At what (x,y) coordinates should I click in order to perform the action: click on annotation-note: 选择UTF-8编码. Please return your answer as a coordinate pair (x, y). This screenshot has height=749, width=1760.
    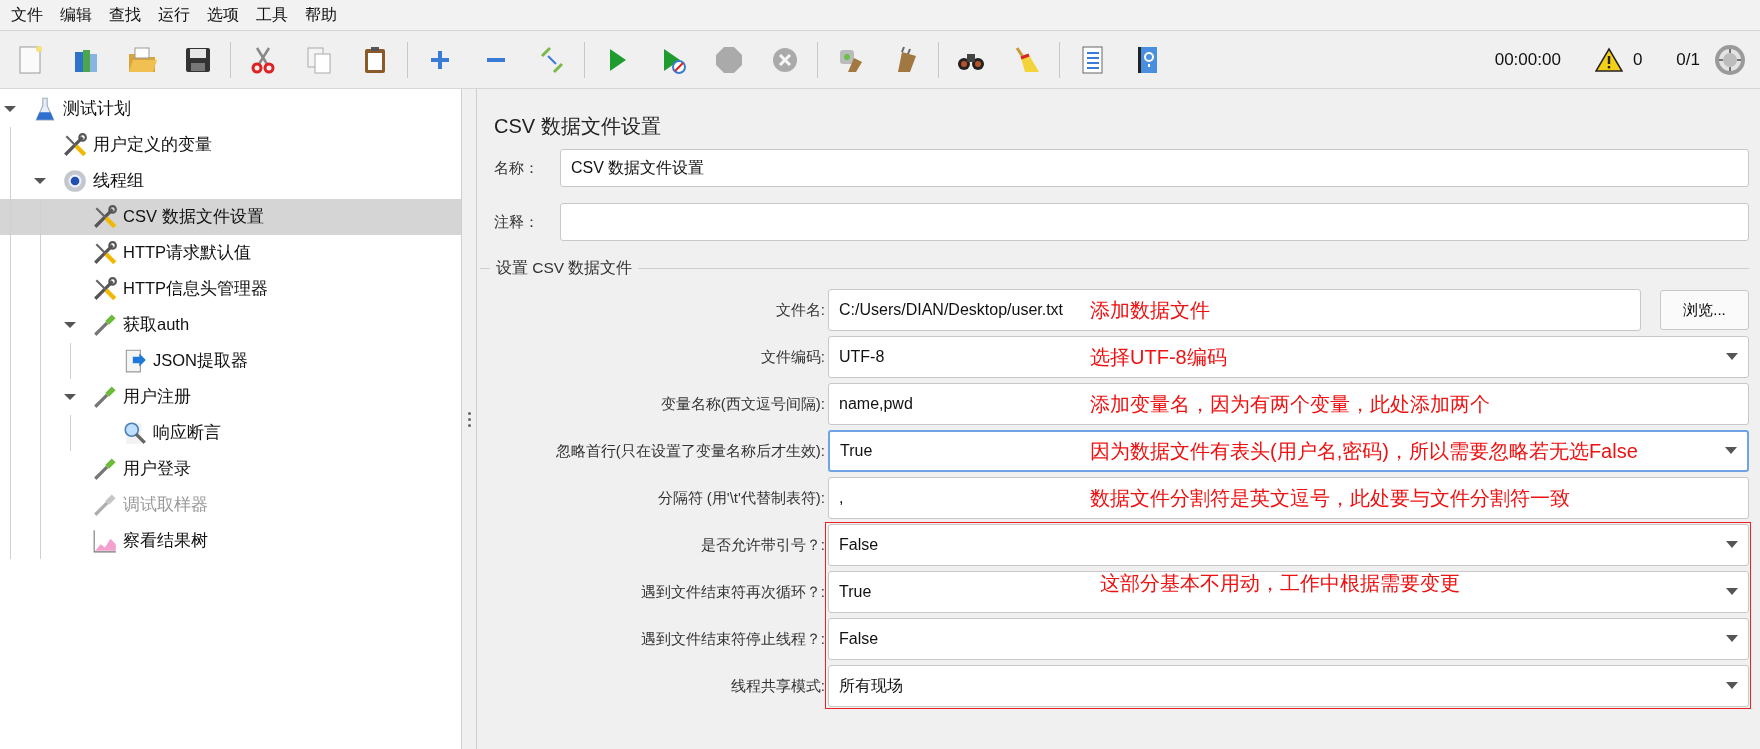
    Looking at the image, I should click on (1158, 357).